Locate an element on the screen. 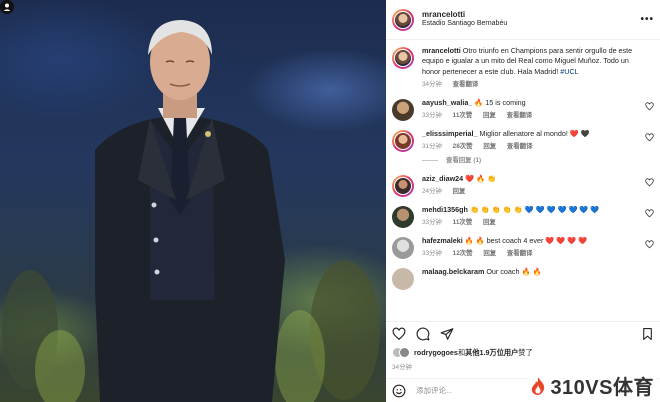 This screenshot has width=660, height=402. post-time: 34分钟 is located at coordinates (402, 367).